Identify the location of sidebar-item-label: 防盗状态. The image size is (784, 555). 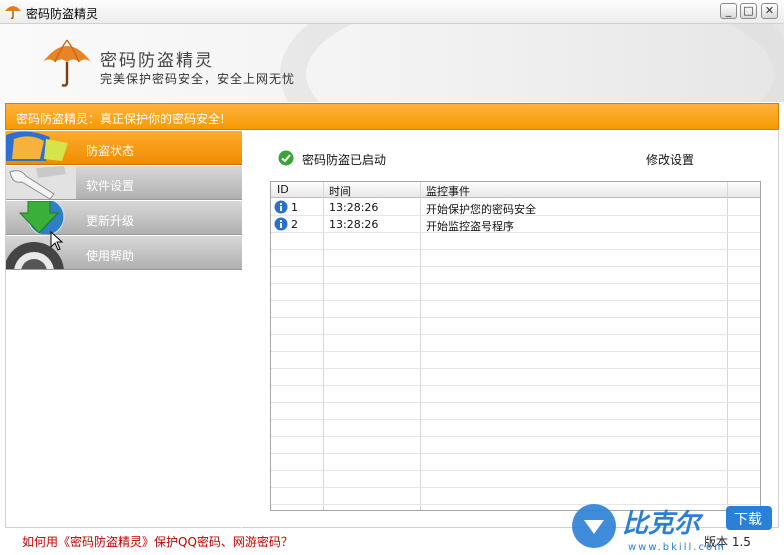
(110, 151).